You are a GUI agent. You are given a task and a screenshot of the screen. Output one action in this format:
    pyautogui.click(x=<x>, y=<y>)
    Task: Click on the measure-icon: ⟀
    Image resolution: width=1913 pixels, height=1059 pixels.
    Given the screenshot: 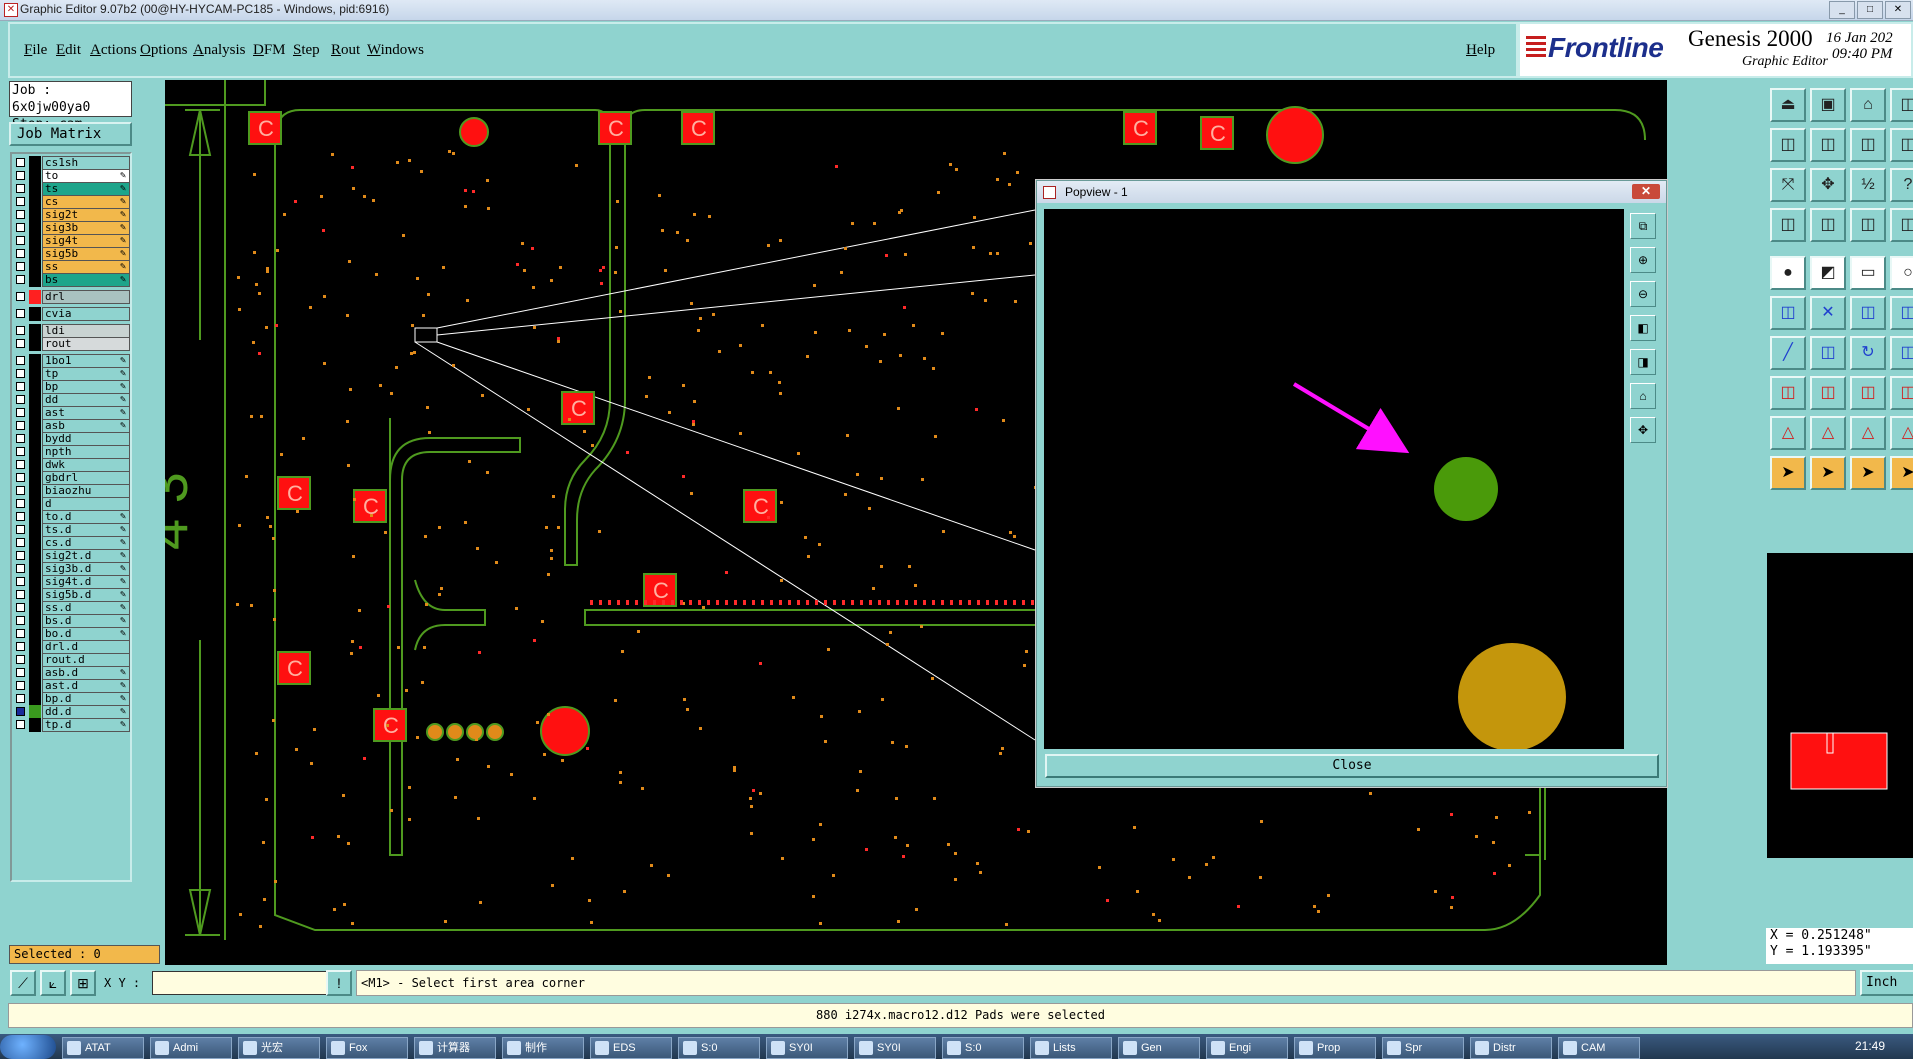 What is the action you would take?
    pyautogui.click(x=53, y=983)
    